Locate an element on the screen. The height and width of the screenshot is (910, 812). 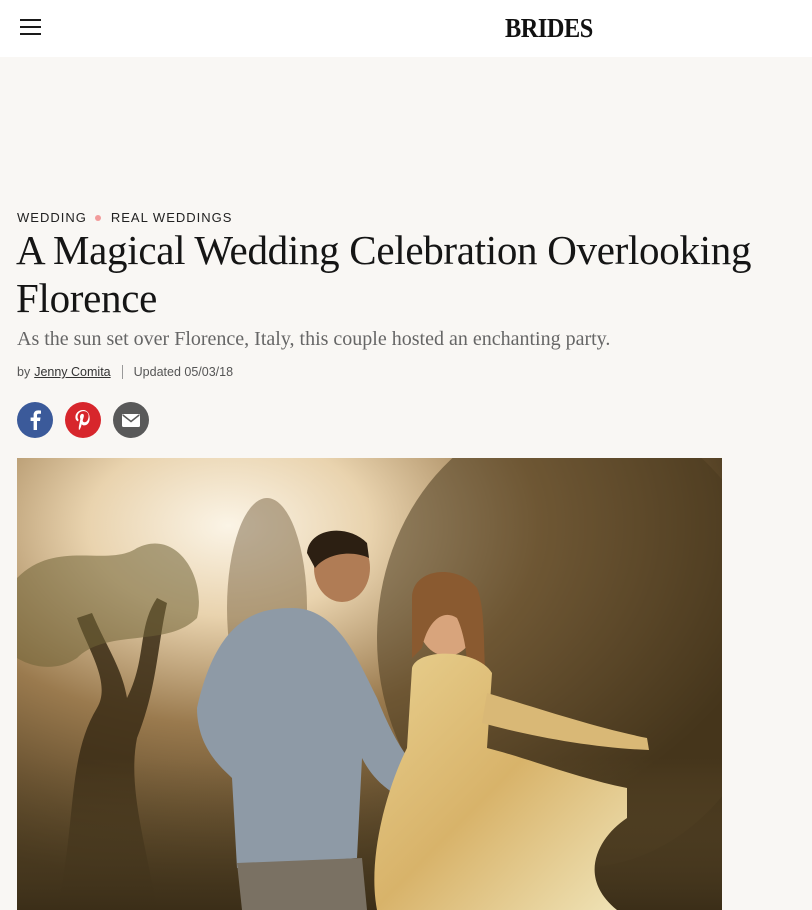
facebook-icon is located at coordinates (35, 420).